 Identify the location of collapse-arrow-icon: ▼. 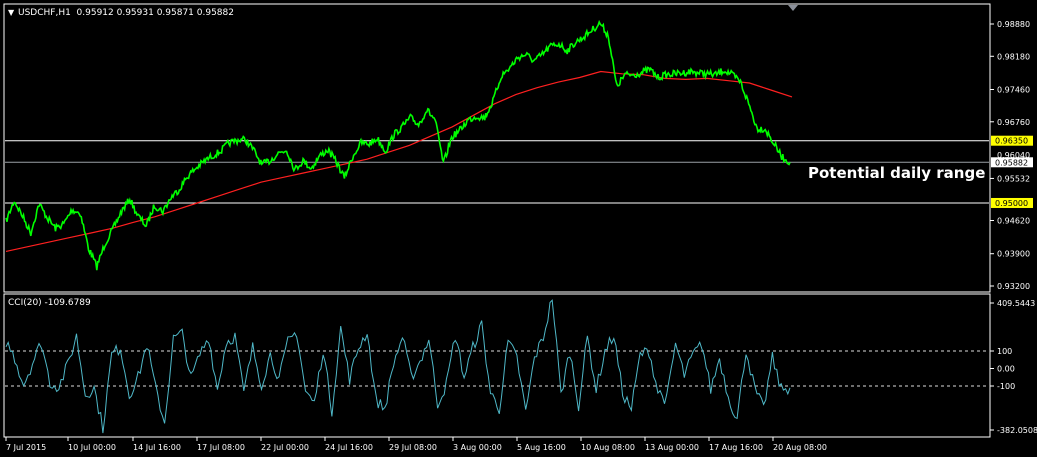
(11, 12).